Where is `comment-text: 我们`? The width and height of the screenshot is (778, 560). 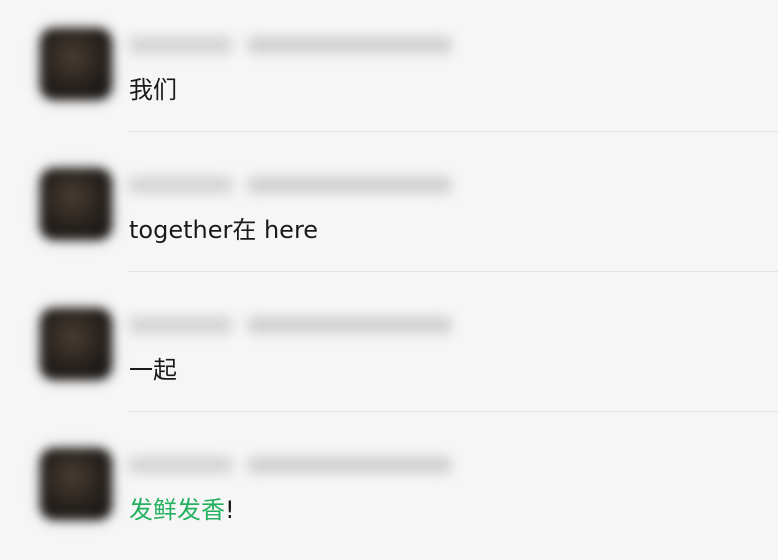
comment-text: 我们 is located at coordinates (153, 90).